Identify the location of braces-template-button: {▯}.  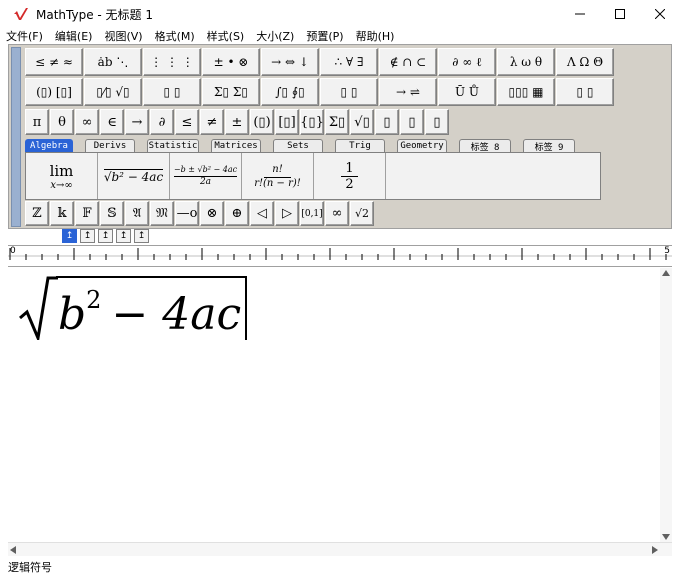
(312, 122).